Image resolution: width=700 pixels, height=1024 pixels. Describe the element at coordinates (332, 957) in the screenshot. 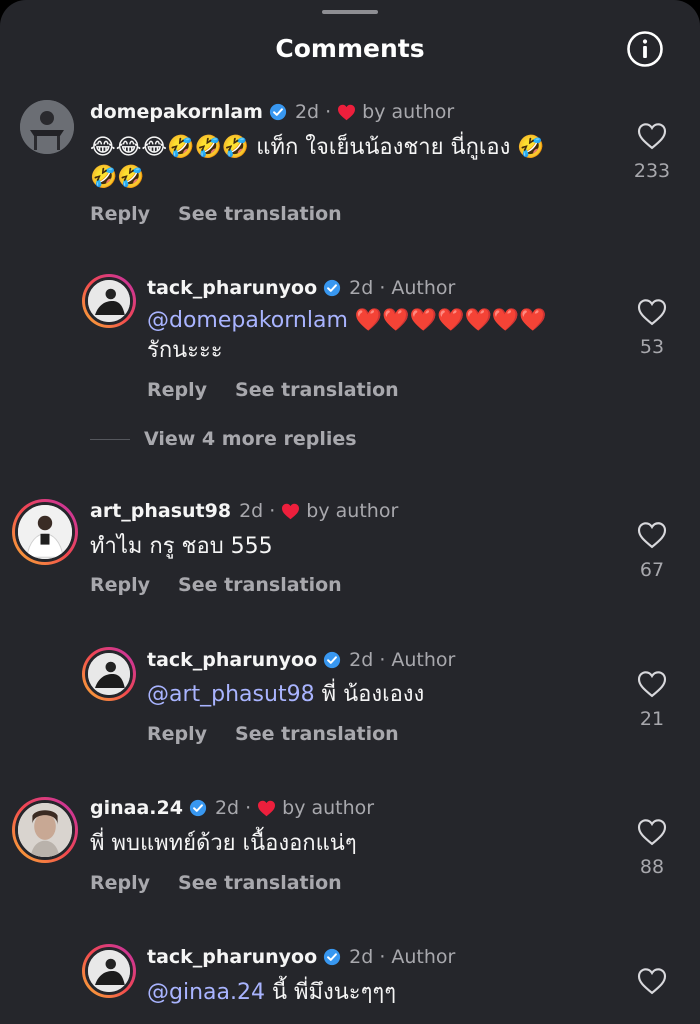

I see `verified-badge-icon` at that location.